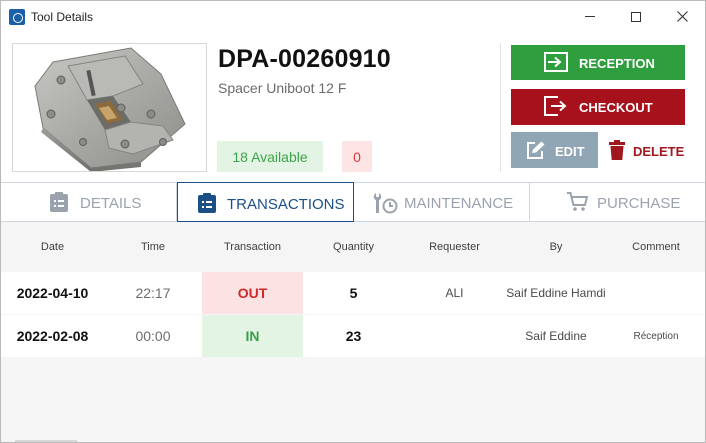 The width and height of the screenshot is (706, 443). What do you see at coordinates (617, 63) in the screenshot?
I see `reception-label: RECEPTION` at bounding box center [617, 63].